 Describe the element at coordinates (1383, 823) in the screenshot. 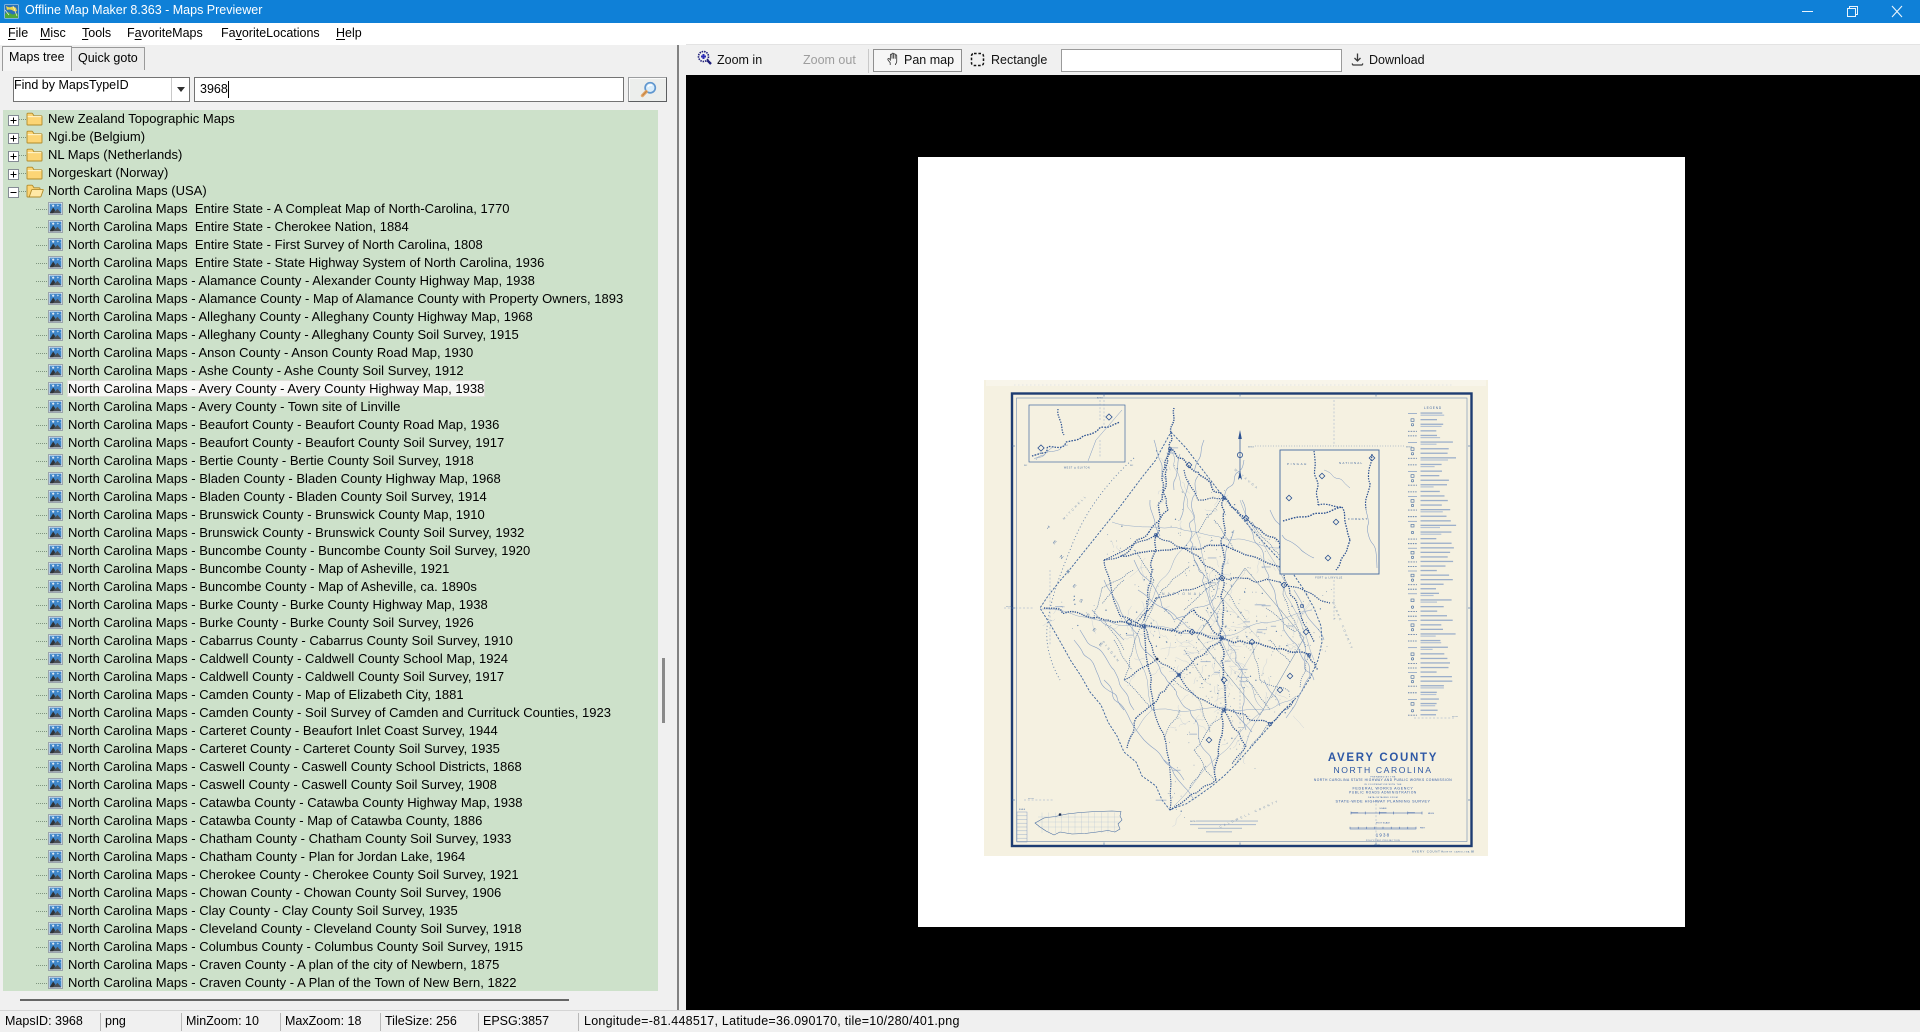

I see `svg-text: FOOT SCALE` at that location.